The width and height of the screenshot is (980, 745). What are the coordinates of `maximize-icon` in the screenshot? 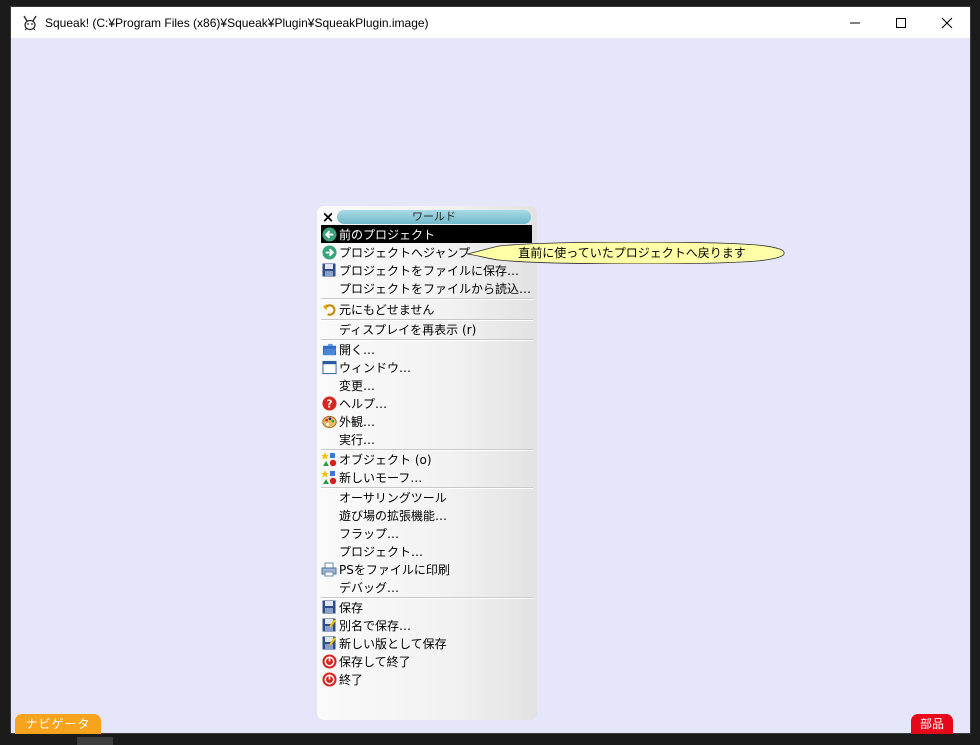 It's located at (901, 22).